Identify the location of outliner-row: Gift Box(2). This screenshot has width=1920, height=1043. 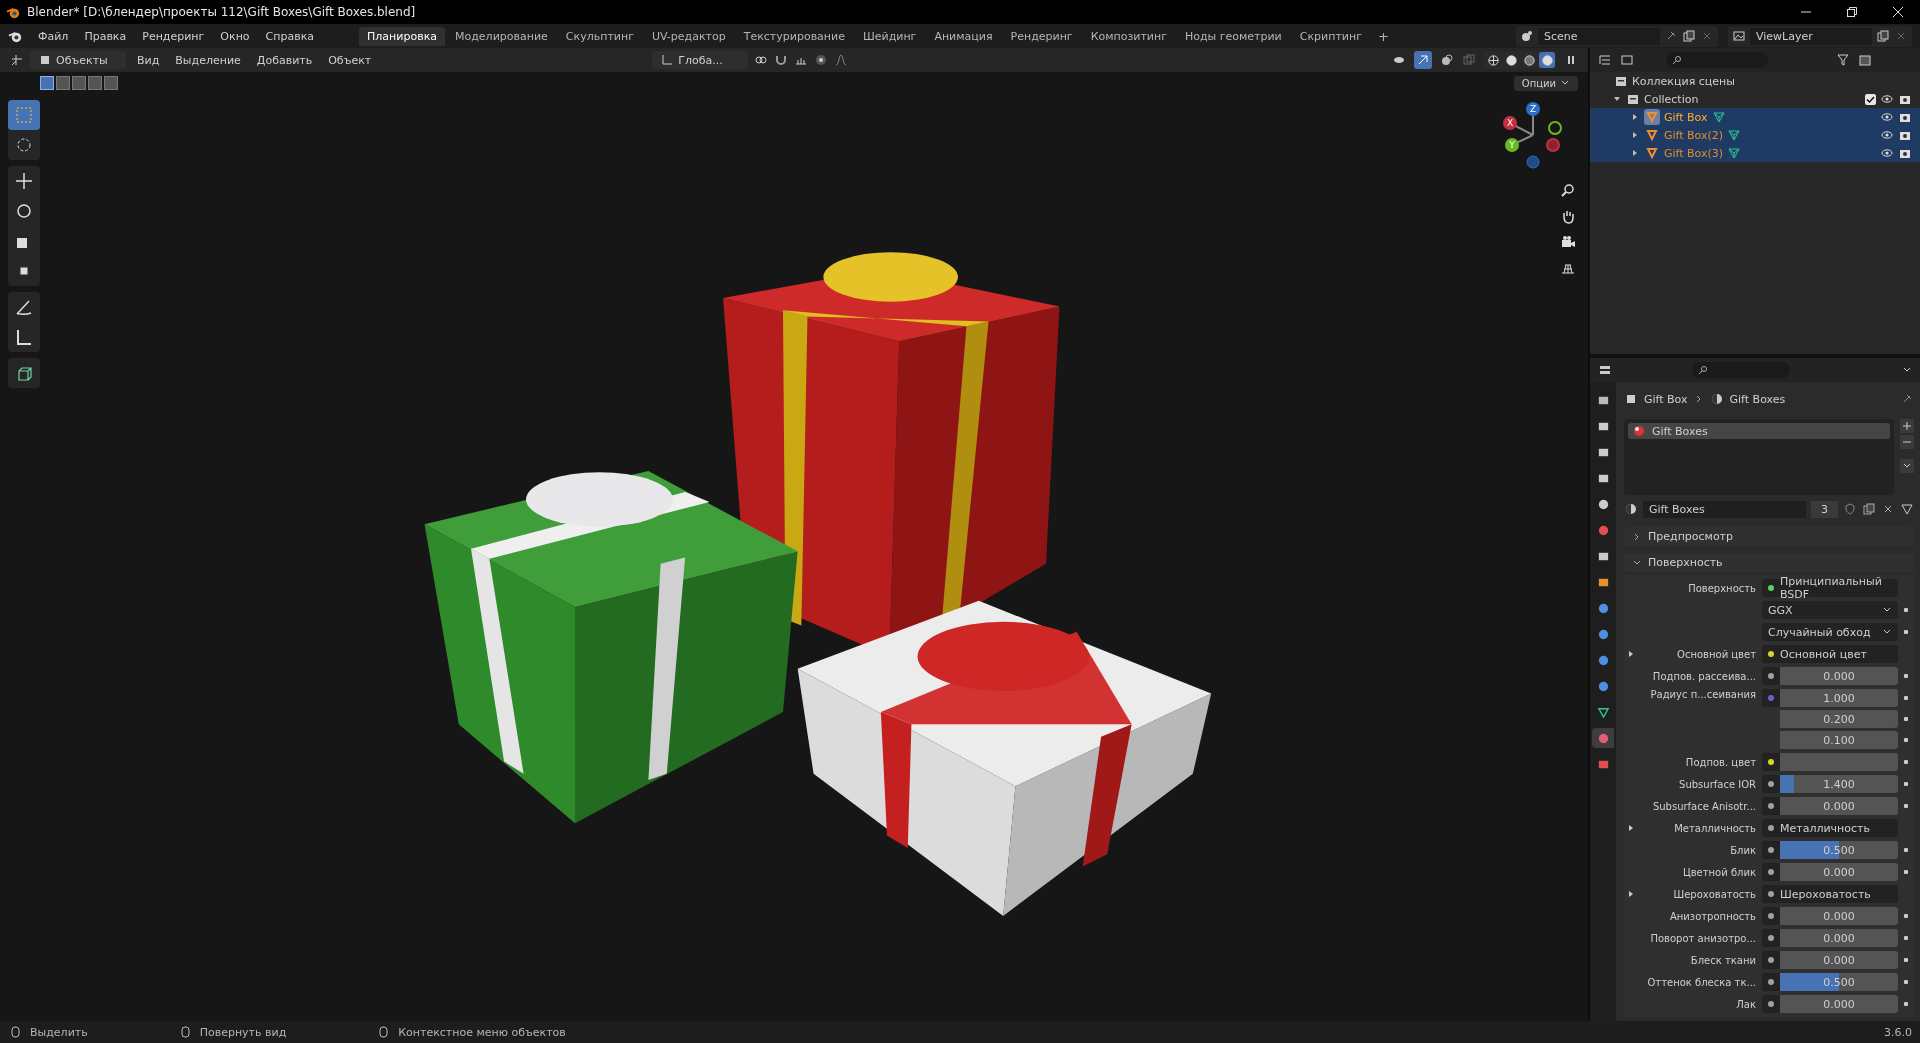
(1755, 135).